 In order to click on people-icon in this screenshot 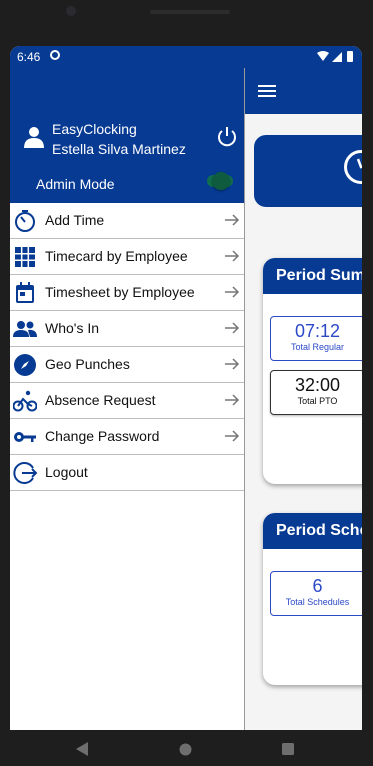, I will do `click(25, 329)`.